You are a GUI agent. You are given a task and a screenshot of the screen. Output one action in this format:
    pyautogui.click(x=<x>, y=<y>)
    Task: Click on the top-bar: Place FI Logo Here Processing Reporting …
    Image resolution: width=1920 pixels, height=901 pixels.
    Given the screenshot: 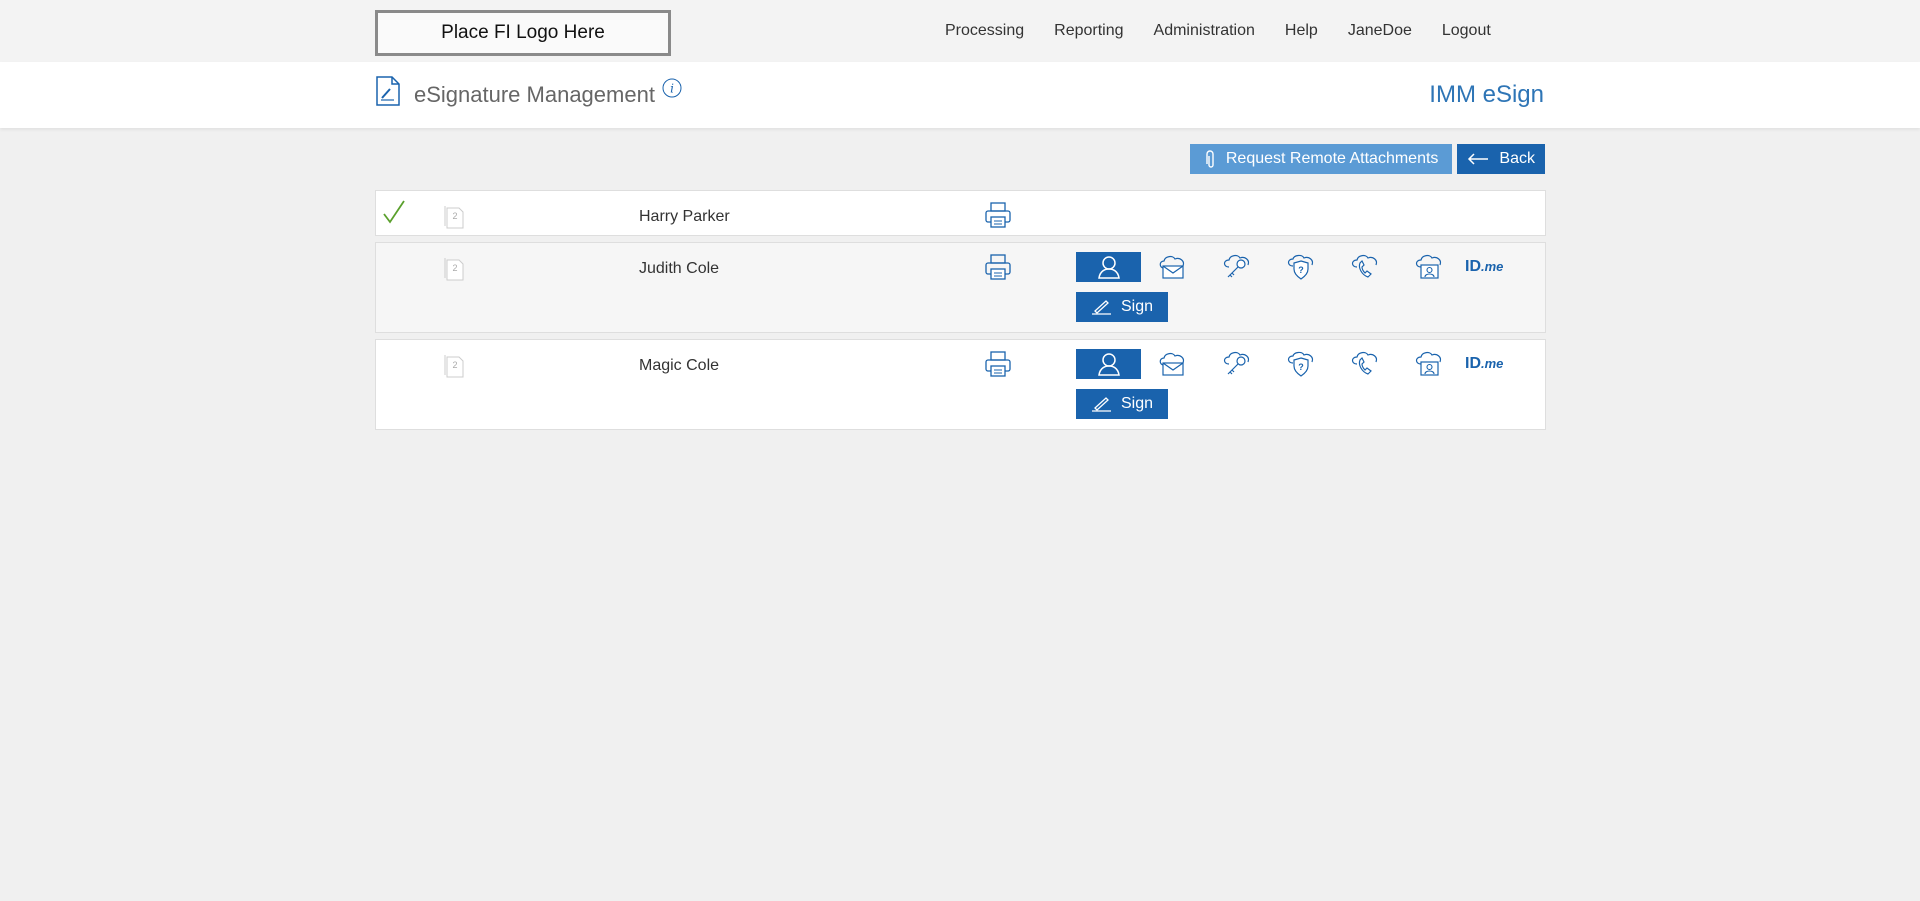 What is the action you would take?
    pyautogui.click(x=960, y=31)
    